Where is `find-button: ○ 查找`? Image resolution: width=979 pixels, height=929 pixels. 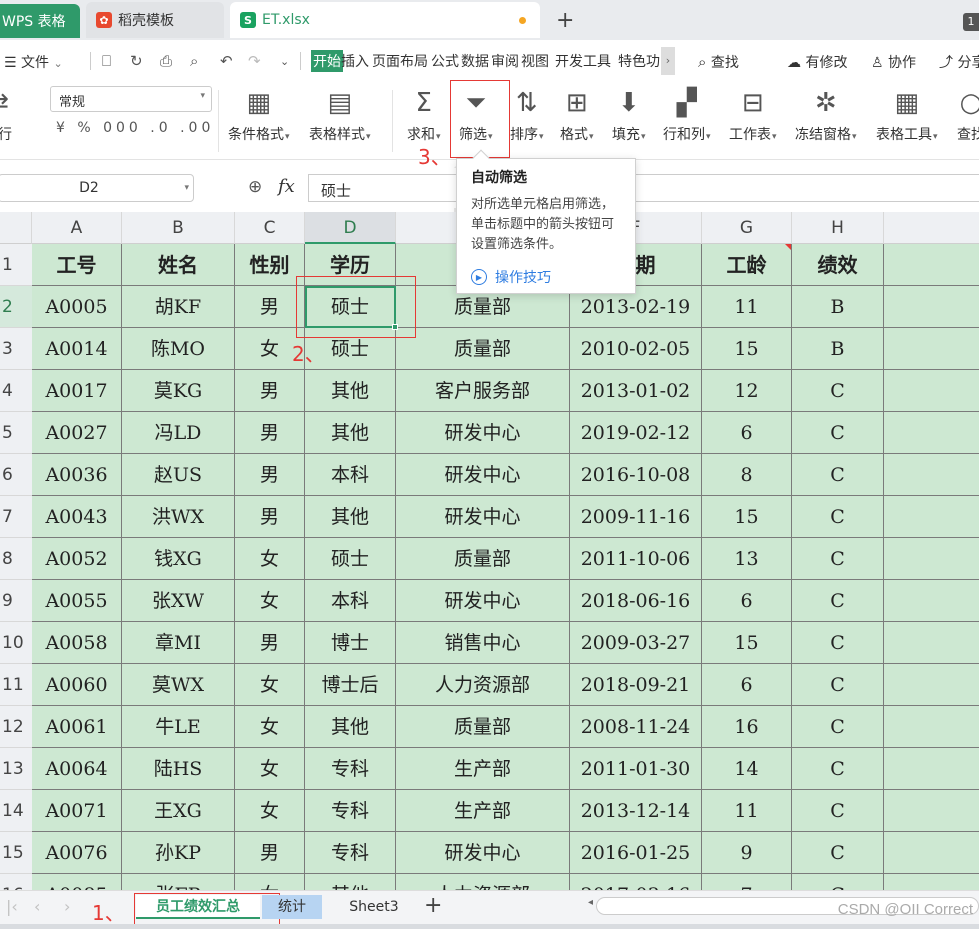
find-button: ○ 查找 is located at coordinates (968, 115).